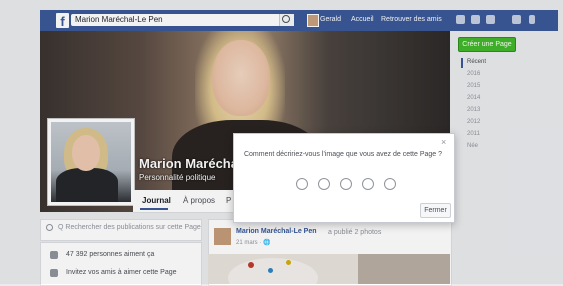 The image size is (563, 286). I want to click on satisfied-icon, so click(368, 184).